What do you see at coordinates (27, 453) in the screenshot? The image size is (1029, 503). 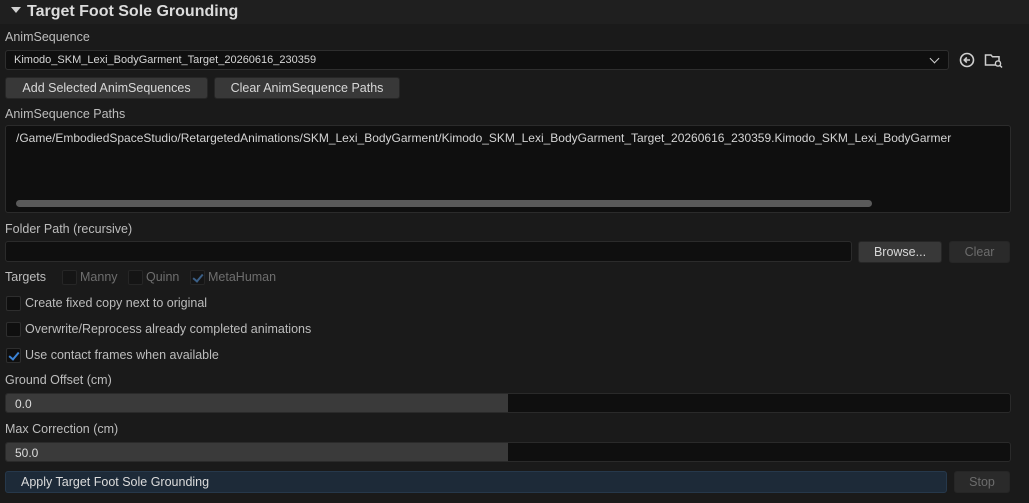 I see `max-correction-value: 50.0` at bounding box center [27, 453].